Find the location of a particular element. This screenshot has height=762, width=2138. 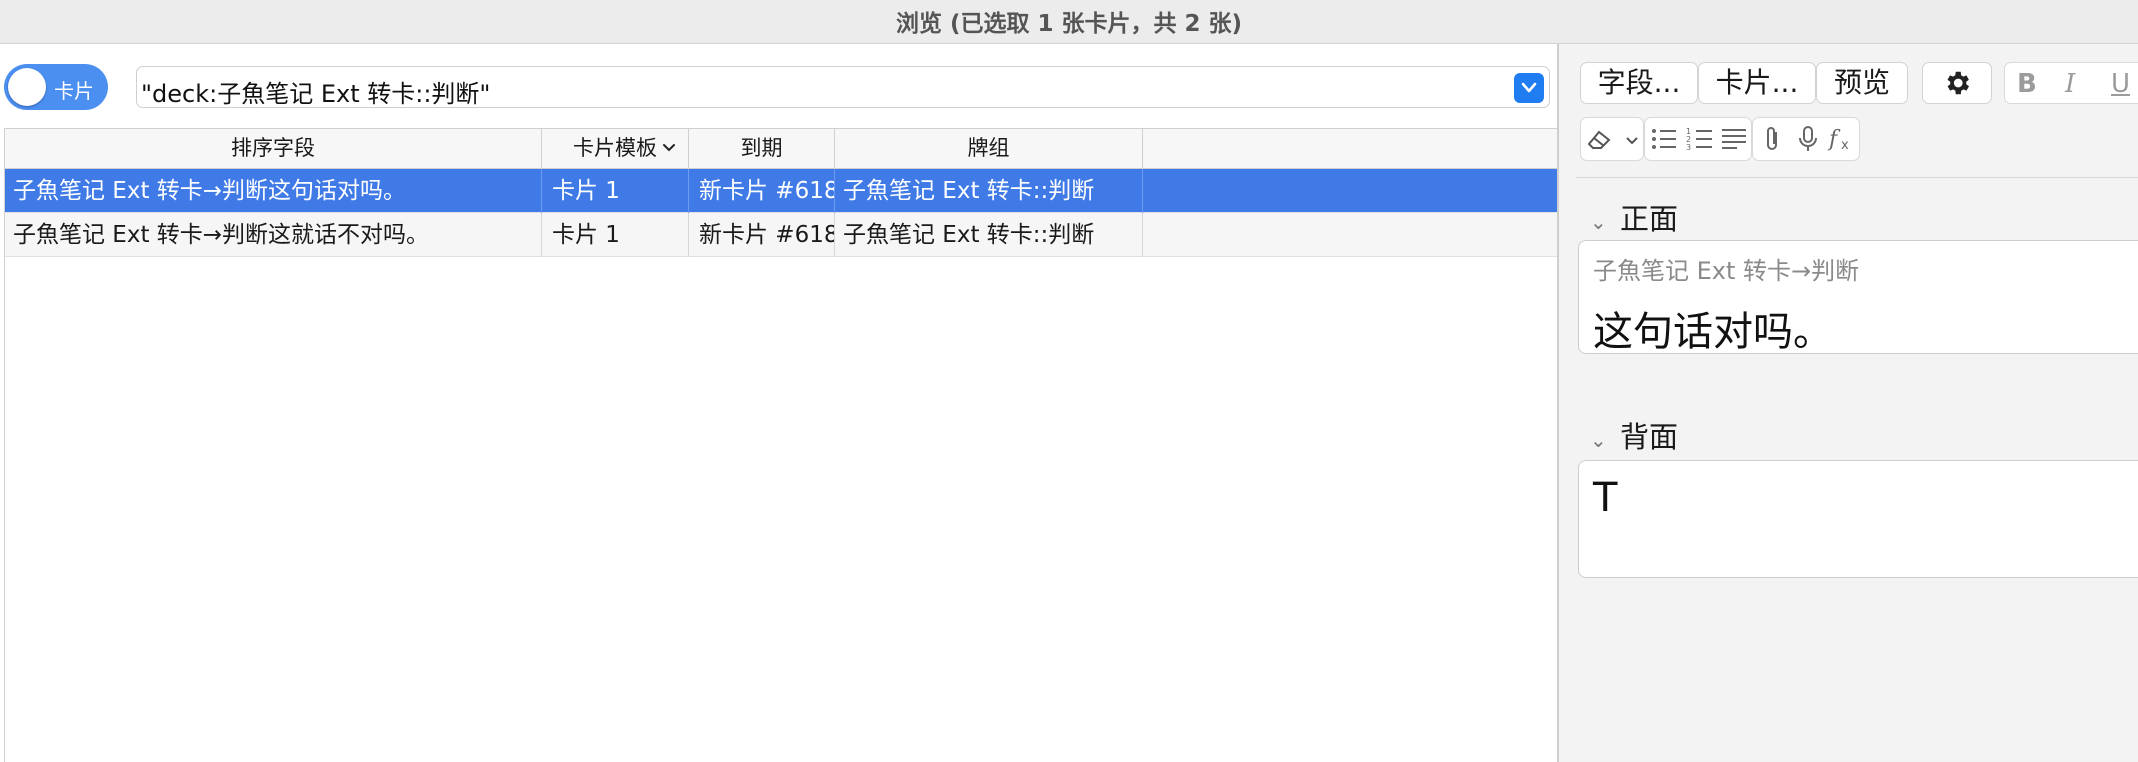

eraser-icon is located at coordinates (1599, 139).